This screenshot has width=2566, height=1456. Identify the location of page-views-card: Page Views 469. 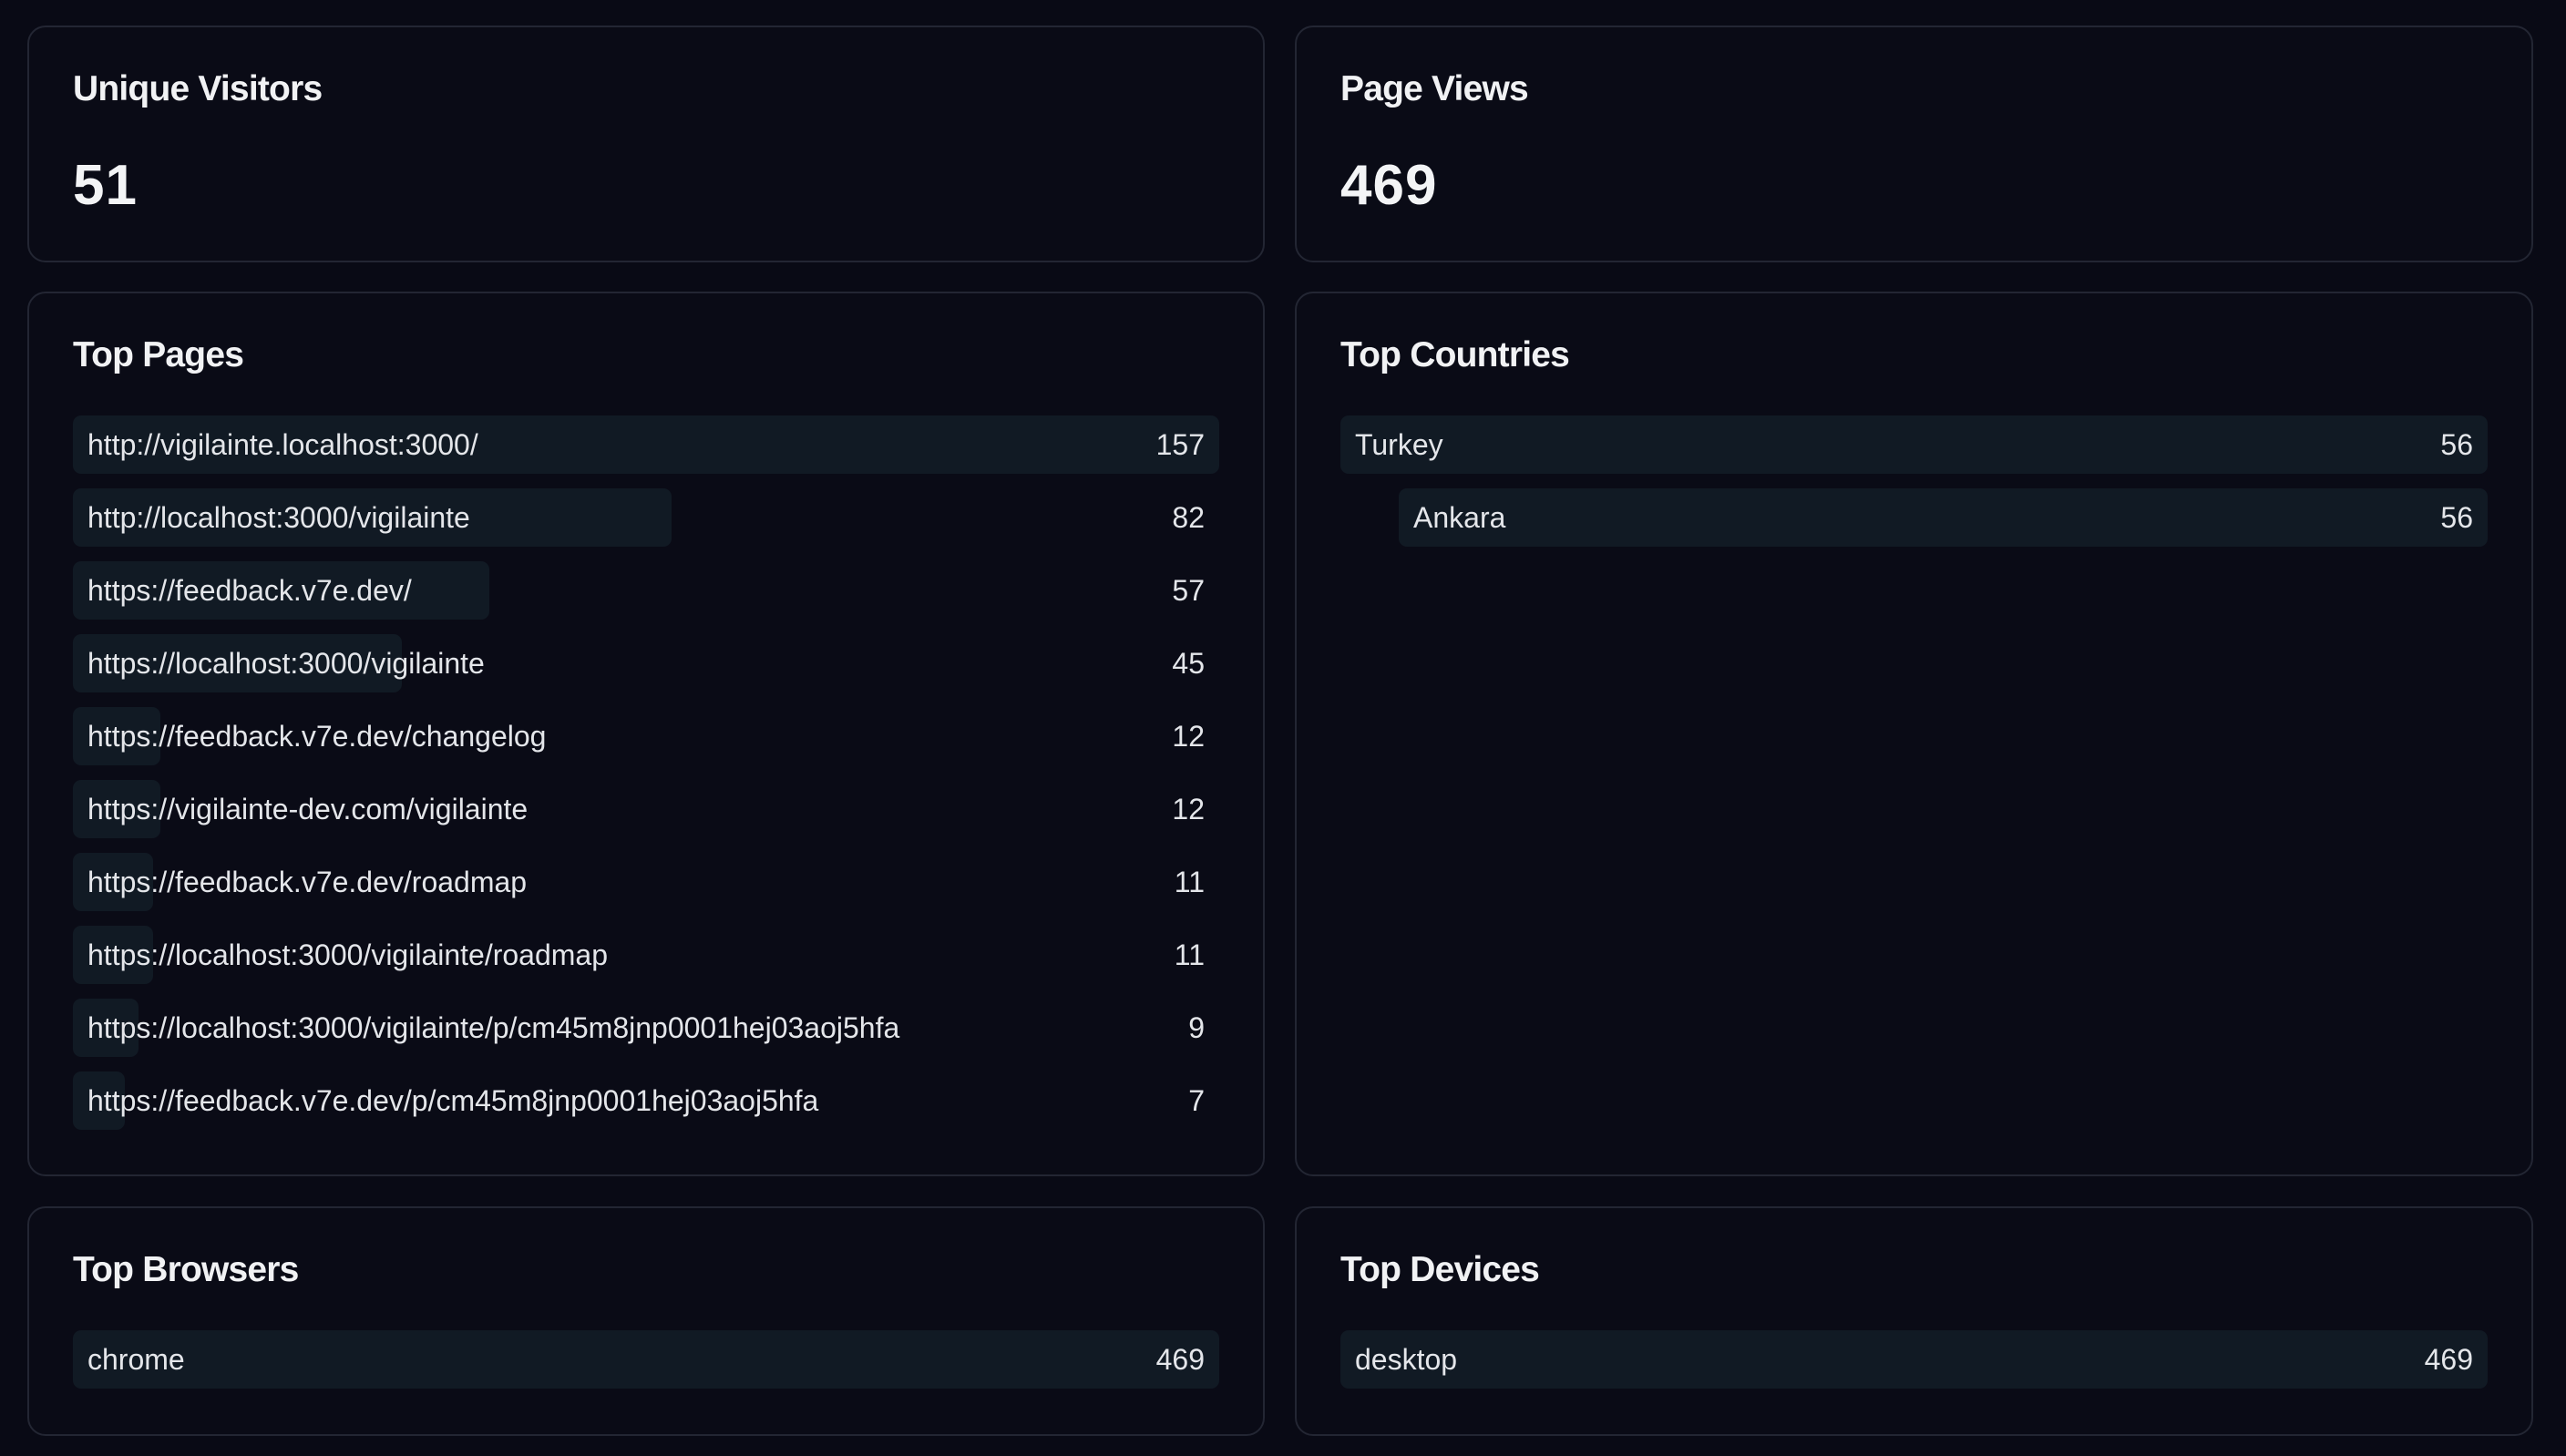
(1914, 144).